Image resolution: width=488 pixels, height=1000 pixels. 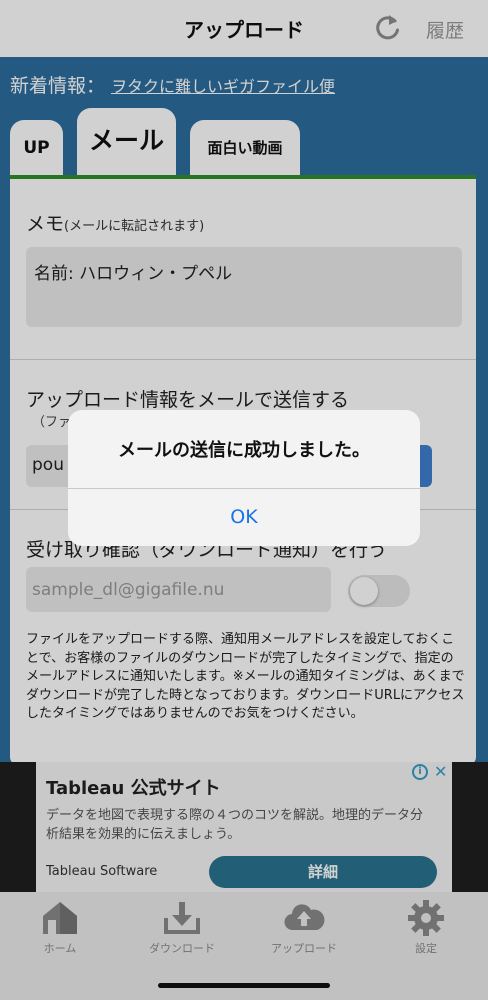 What do you see at coordinates (244, 517) in the screenshot?
I see `ok-button: OK` at bounding box center [244, 517].